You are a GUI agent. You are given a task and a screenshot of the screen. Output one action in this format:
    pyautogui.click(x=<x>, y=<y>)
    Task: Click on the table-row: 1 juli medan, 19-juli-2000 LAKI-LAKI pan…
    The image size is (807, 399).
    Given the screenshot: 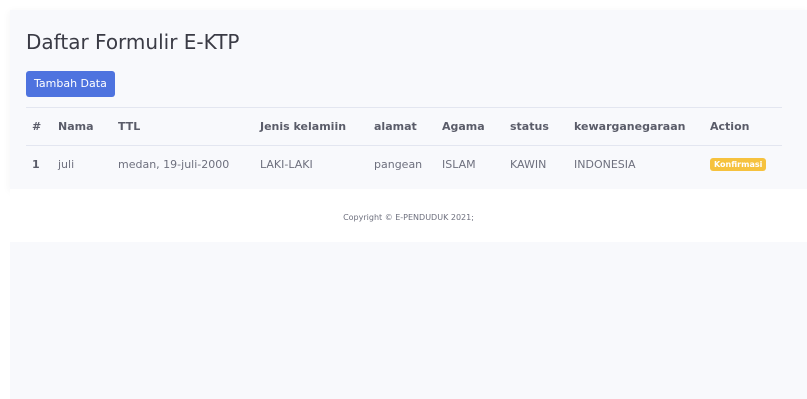 What is the action you would take?
    pyautogui.click(x=404, y=164)
    